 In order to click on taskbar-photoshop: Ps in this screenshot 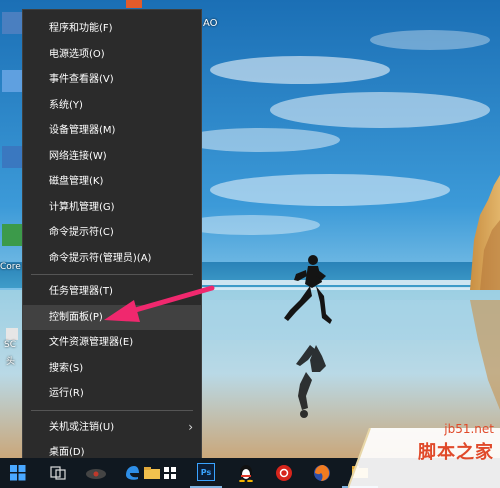, I will do `click(206, 473)`.